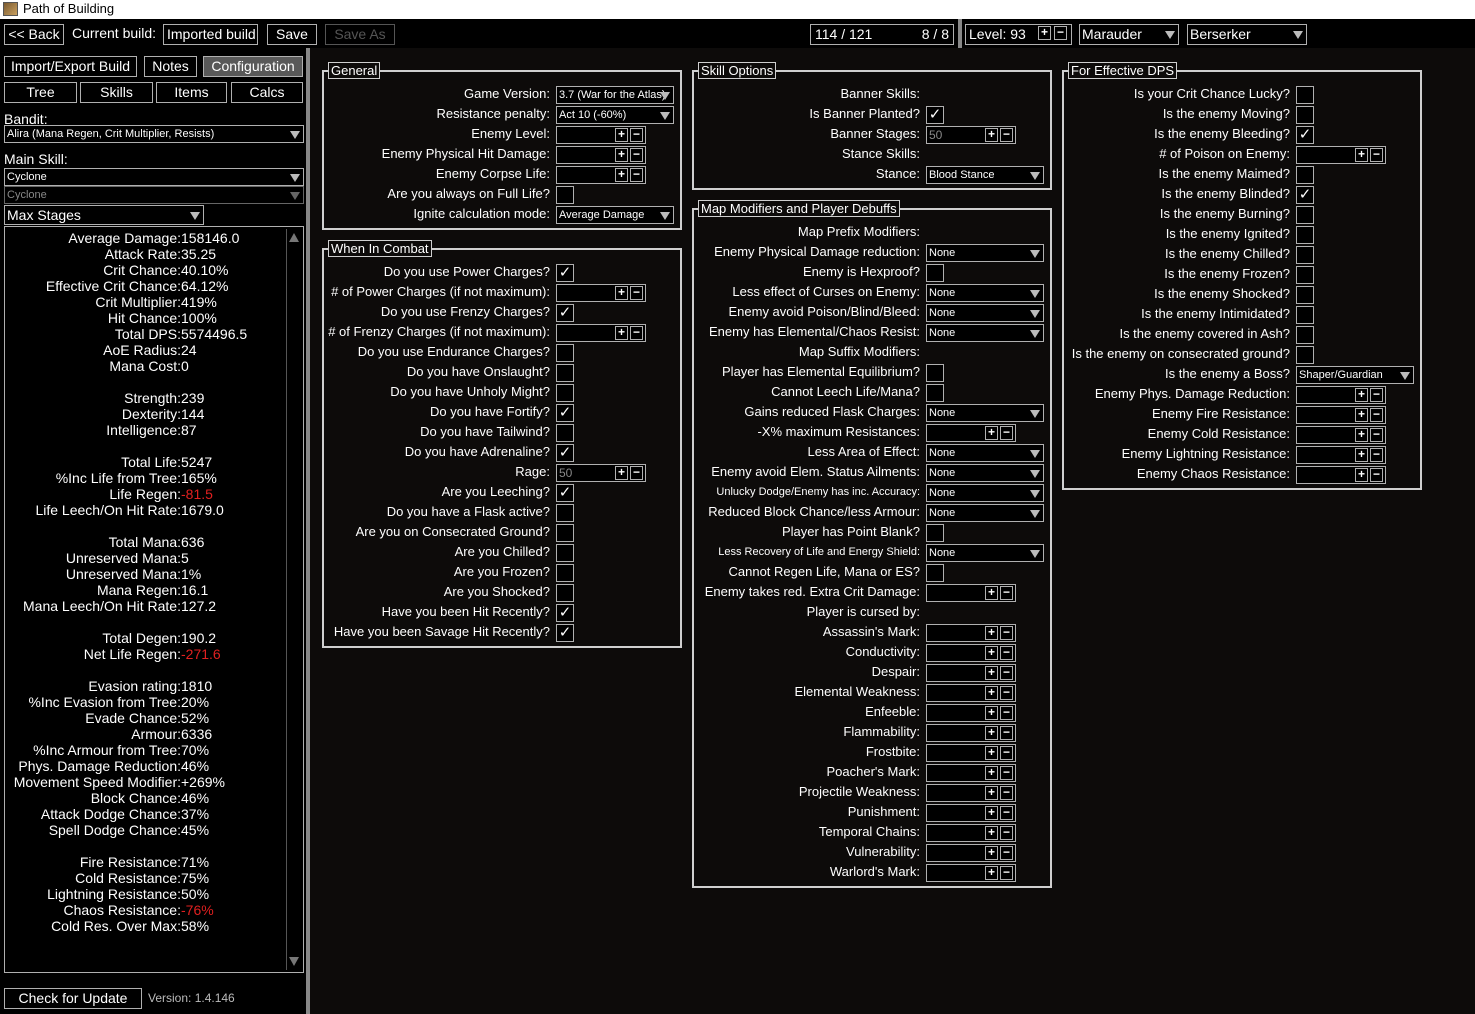  What do you see at coordinates (971, 793) in the screenshot?
I see `number-input-projectile-weakness: + −` at bounding box center [971, 793].